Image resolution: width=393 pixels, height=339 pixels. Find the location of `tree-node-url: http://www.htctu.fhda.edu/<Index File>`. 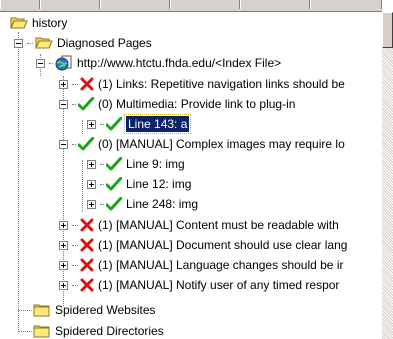

tree-node-url: http://www.htctu.fhda.edu/<Index File> is located at coordinates (158, 63).